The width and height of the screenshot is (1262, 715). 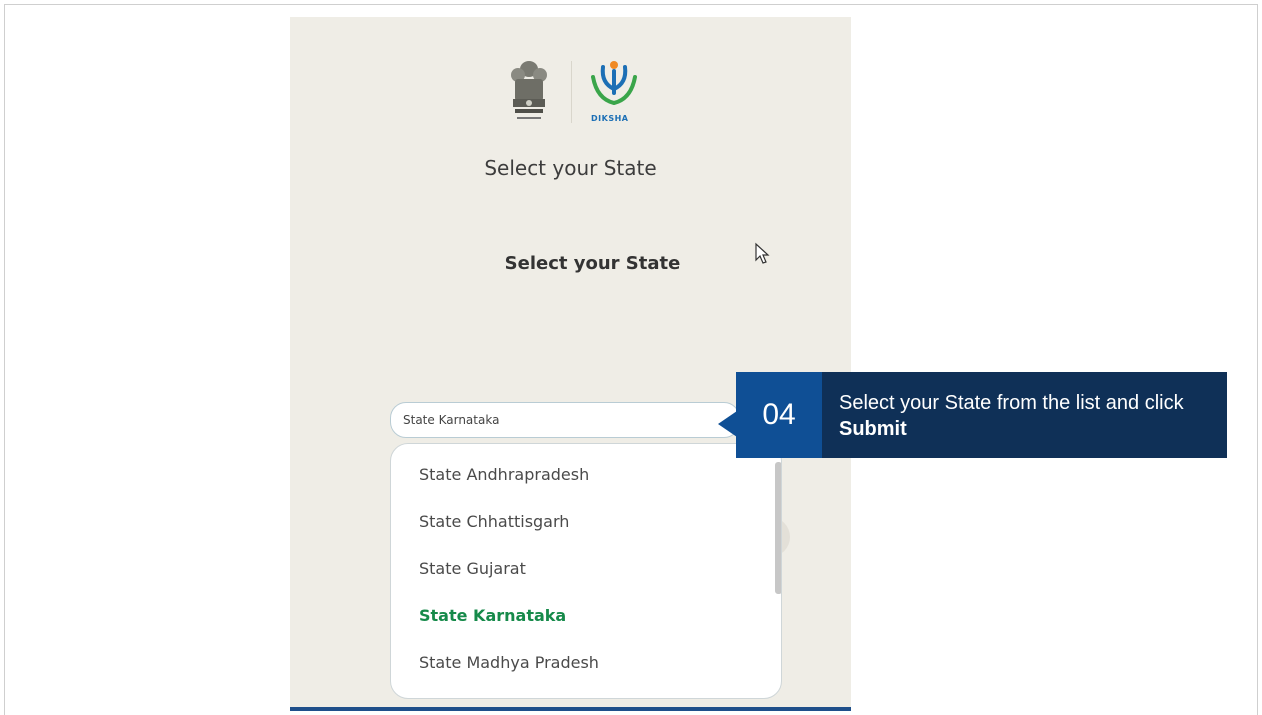 What do you see at coordinates (570, 168) in the screenshot?
I see `page-title: Select your State` at bounding box center [570, 168].